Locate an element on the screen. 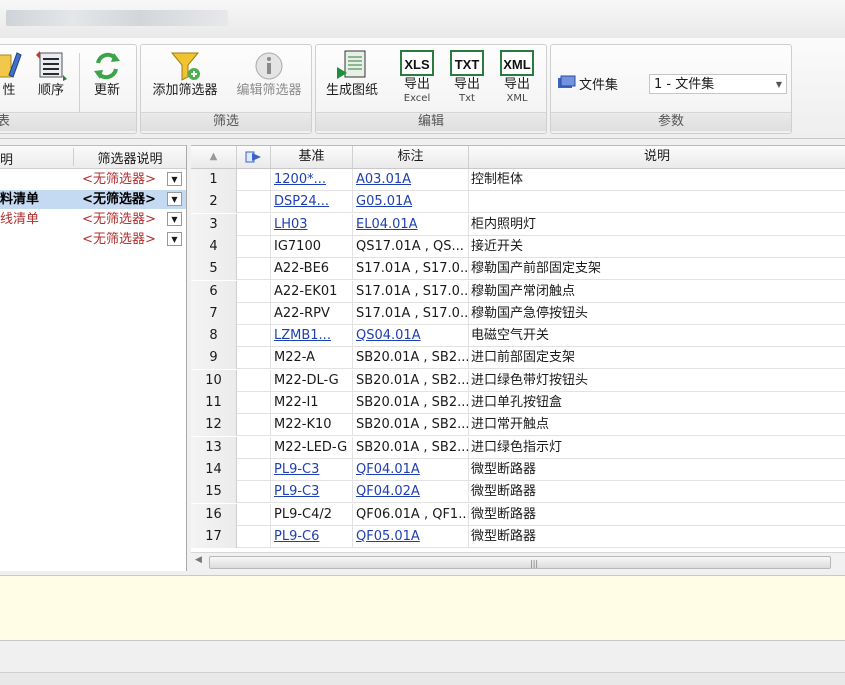 This screenshot has height=685, width=845. group-caption-table: 表 is located at coordinates (68, 121).